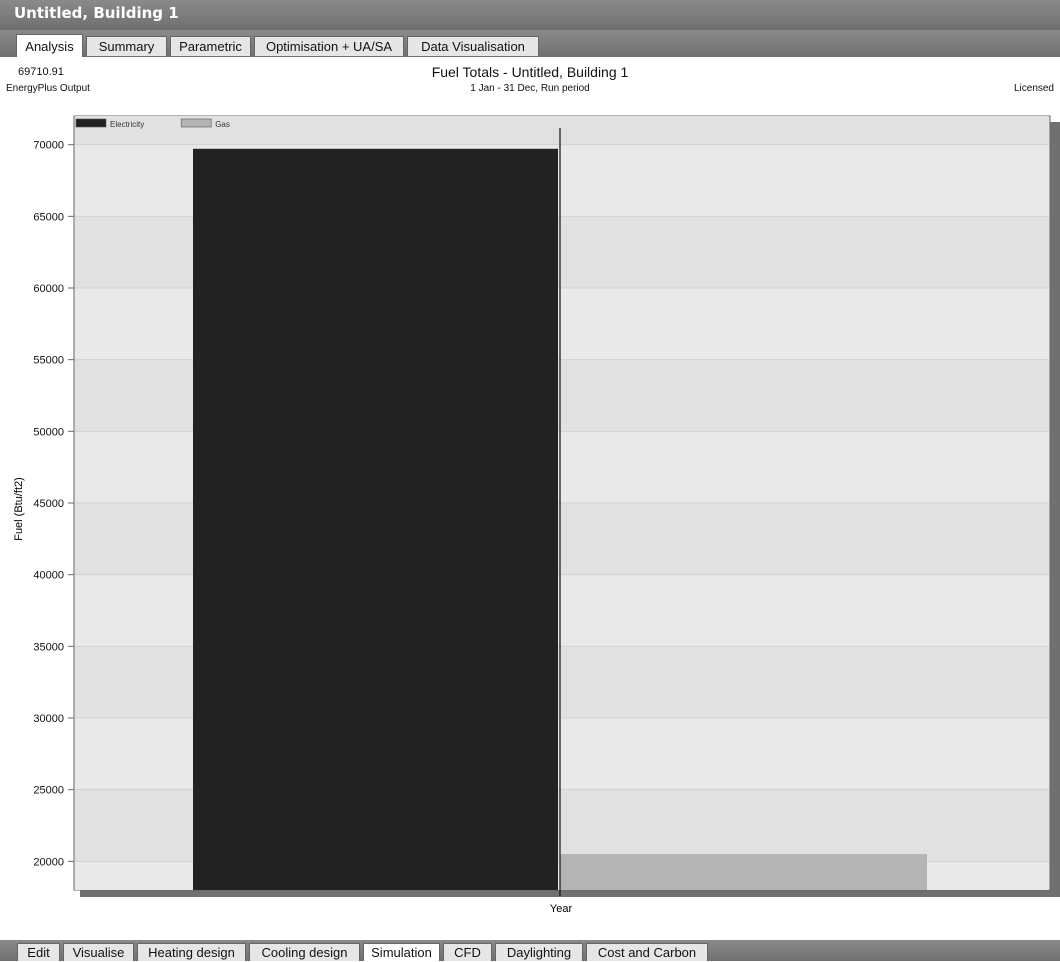 The image size is (1060, 962). What do you see at coordinates (126, 46) in the screenshot?
I see `tab-summary: Summary` at bounding box center [126, 46].